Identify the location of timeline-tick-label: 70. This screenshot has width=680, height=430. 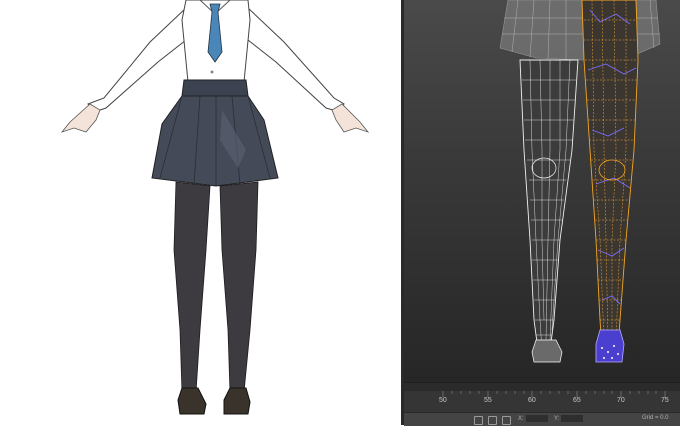
(621, 400).